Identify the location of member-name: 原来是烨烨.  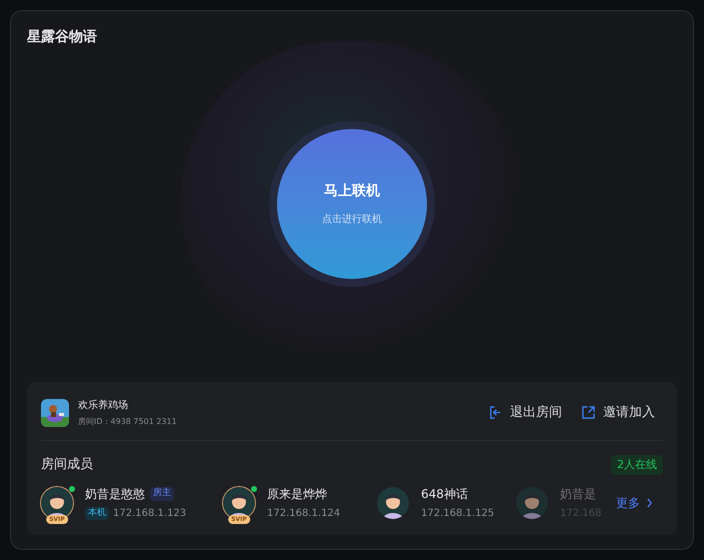
(297, 494).